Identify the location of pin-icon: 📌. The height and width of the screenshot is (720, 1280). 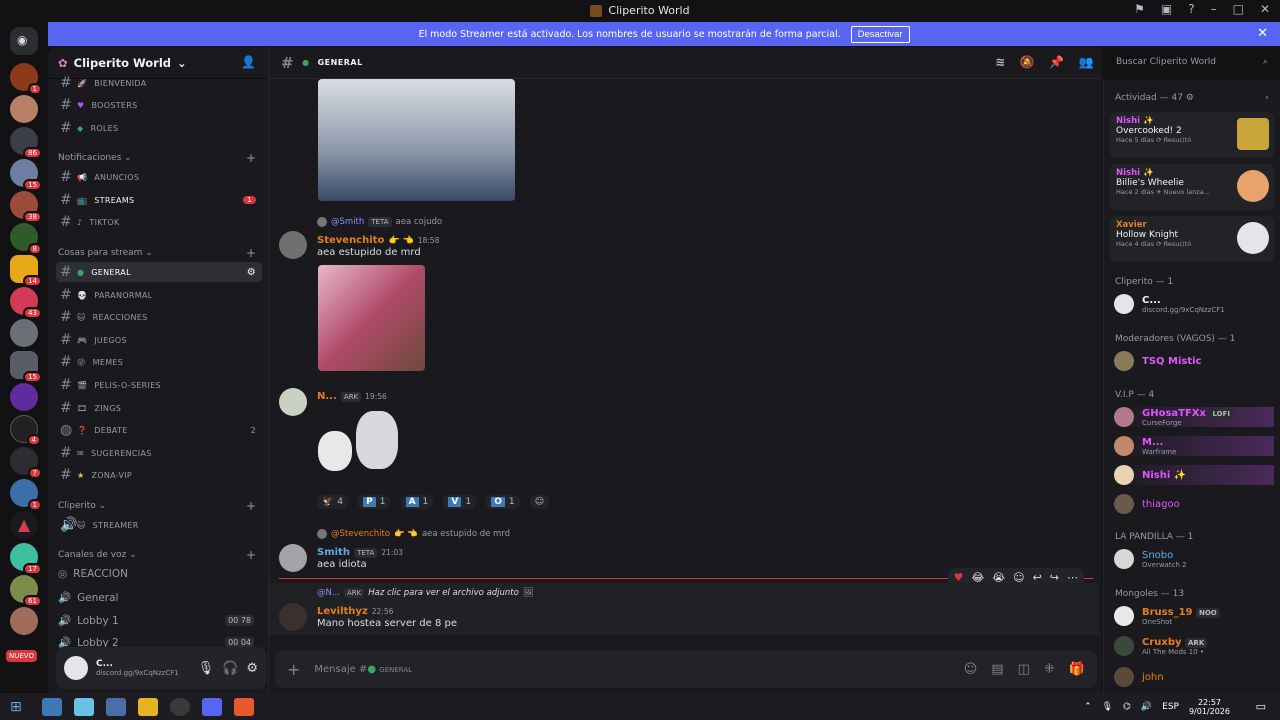
(1056, 62).